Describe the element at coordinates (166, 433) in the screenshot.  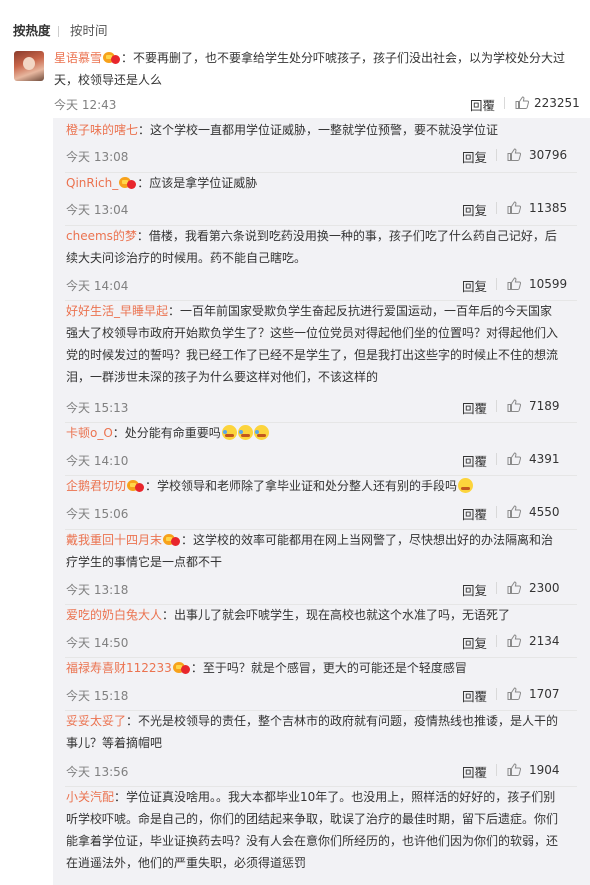
I see `reply-text: ：处分能有命重要吗` at that location.